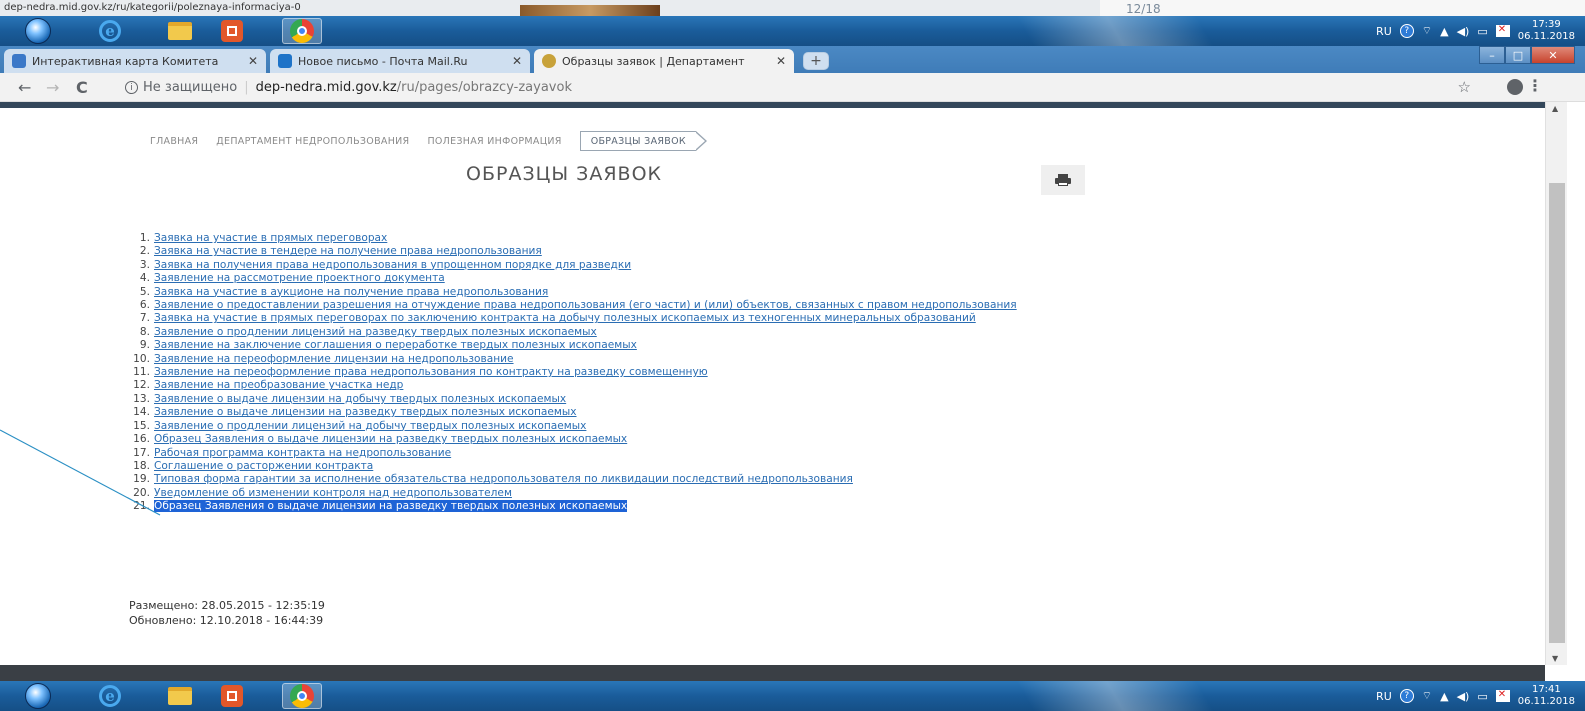 This screenshot has width=1585, height=711. I want to click on tab-label: Образцы заявок | Департамент, so click(653, 61).